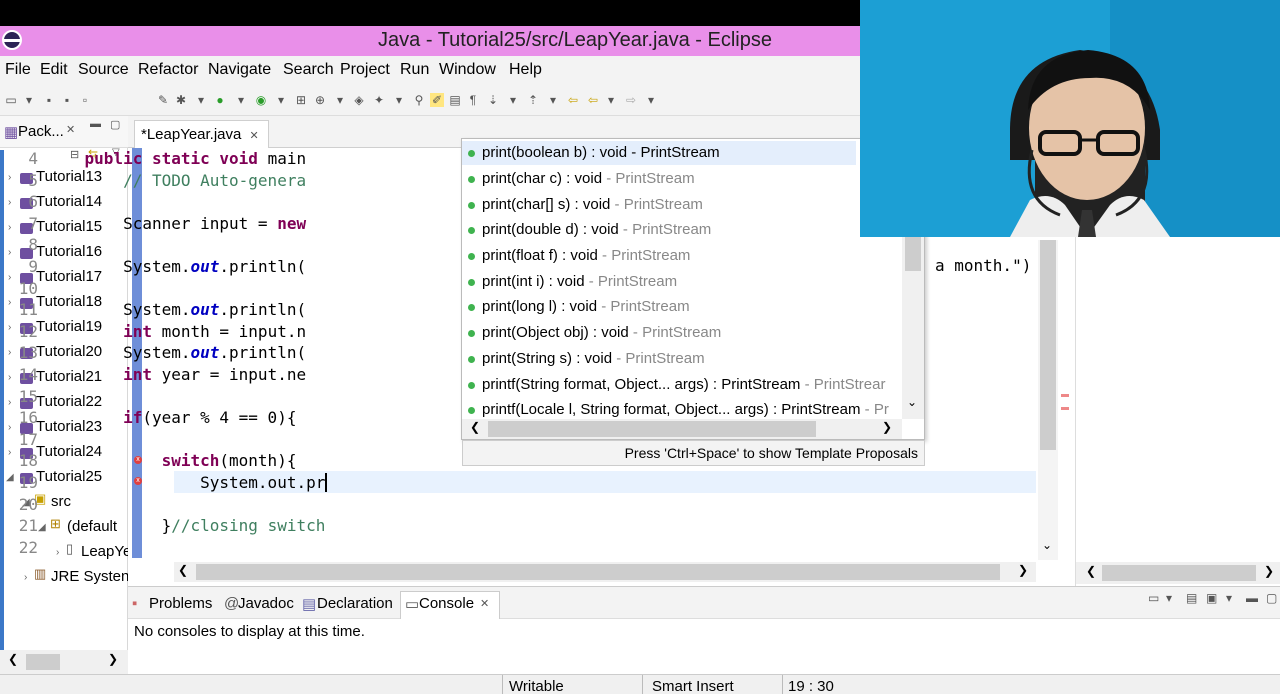 The image size is (1280, 694). What do you see at coordinates (579, 255) in the screenshot?
I see `proposal-item: print(float f) : void - PrintStream` at bounding box center [579, 255].